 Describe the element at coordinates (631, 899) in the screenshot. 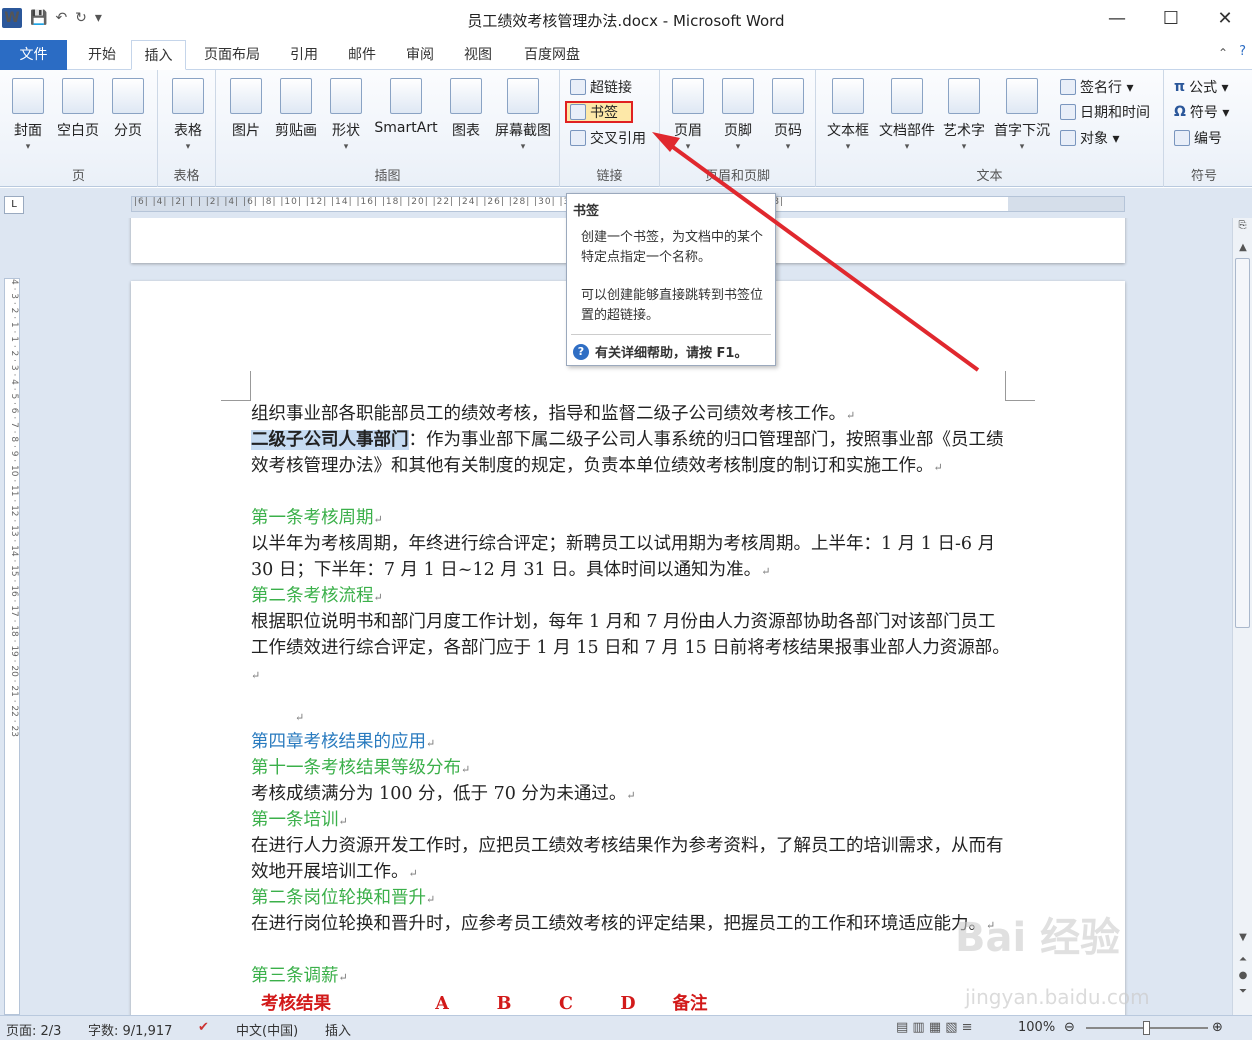

I see `heading-rotation-promotion: 第二条岗位轮换和晋升↵` at that location.